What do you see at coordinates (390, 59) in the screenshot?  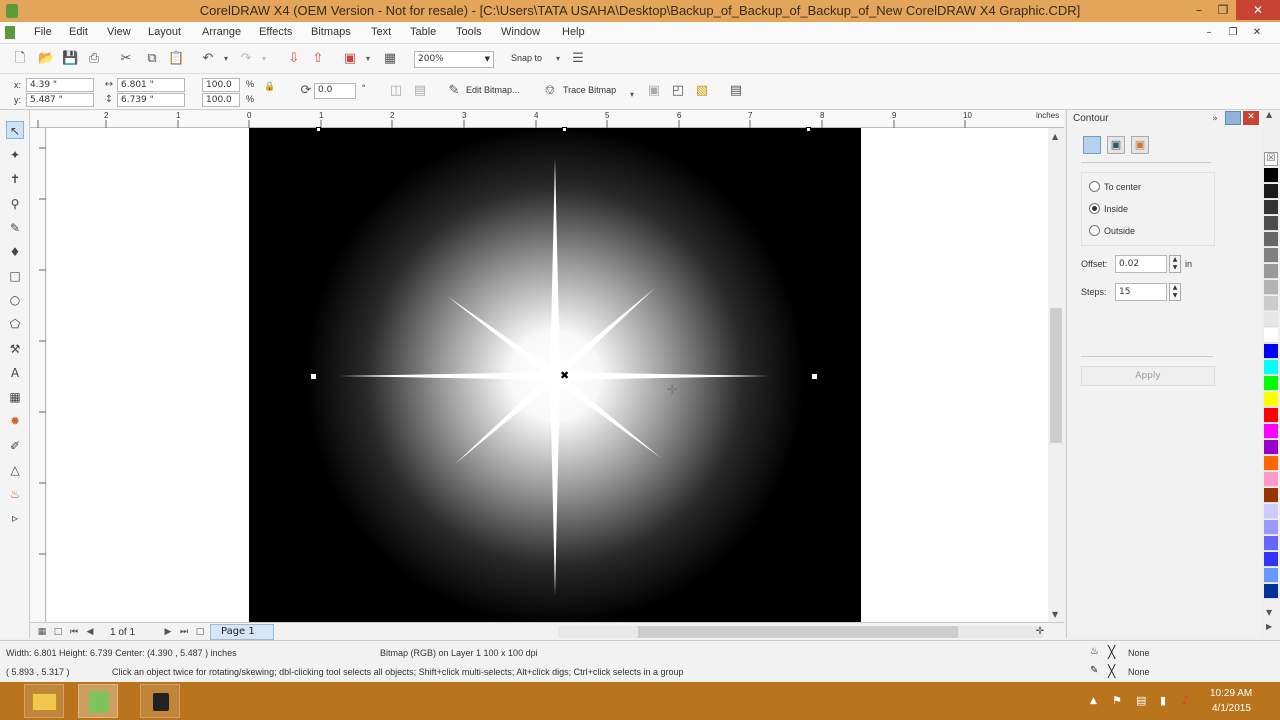 I see `welcome-screen-icon: ▦` at bounding box center [390, 59].